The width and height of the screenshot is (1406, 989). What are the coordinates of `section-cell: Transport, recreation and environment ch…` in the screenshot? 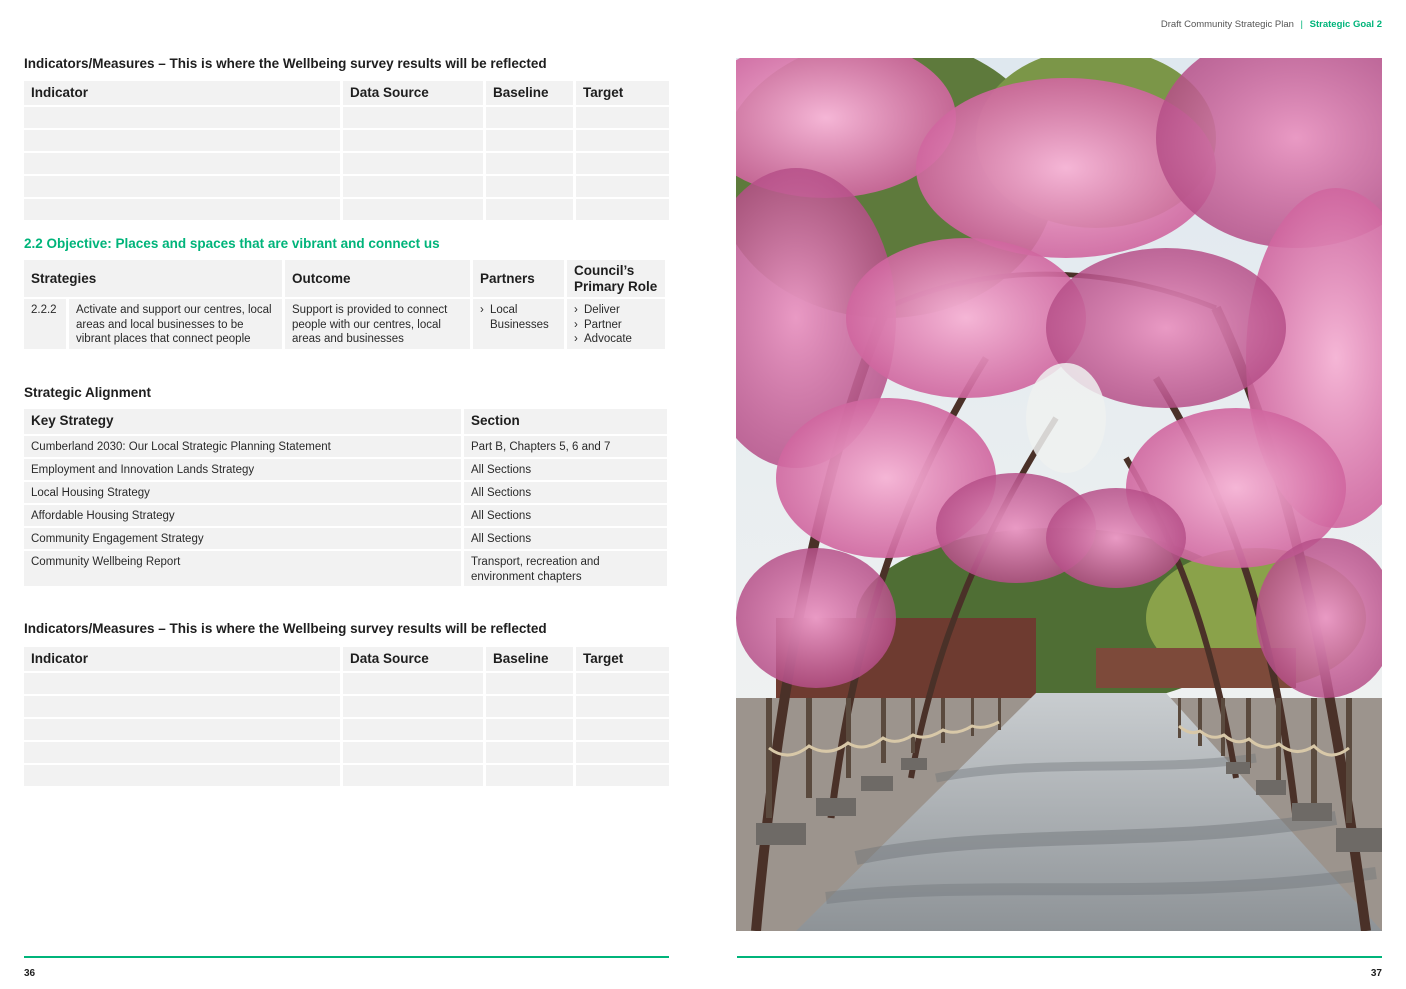 It's located at (565, 568).